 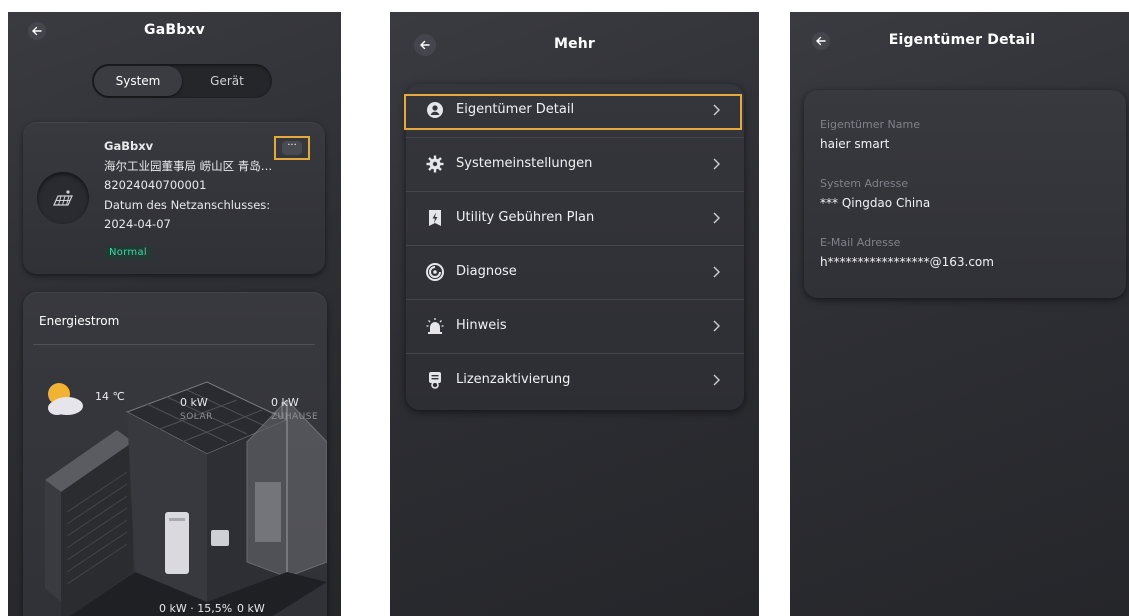 What do you see at coordinates (129, 146) in the screenshot?
I see `system-name: GaBbxv` at bounding box center [129, 146].